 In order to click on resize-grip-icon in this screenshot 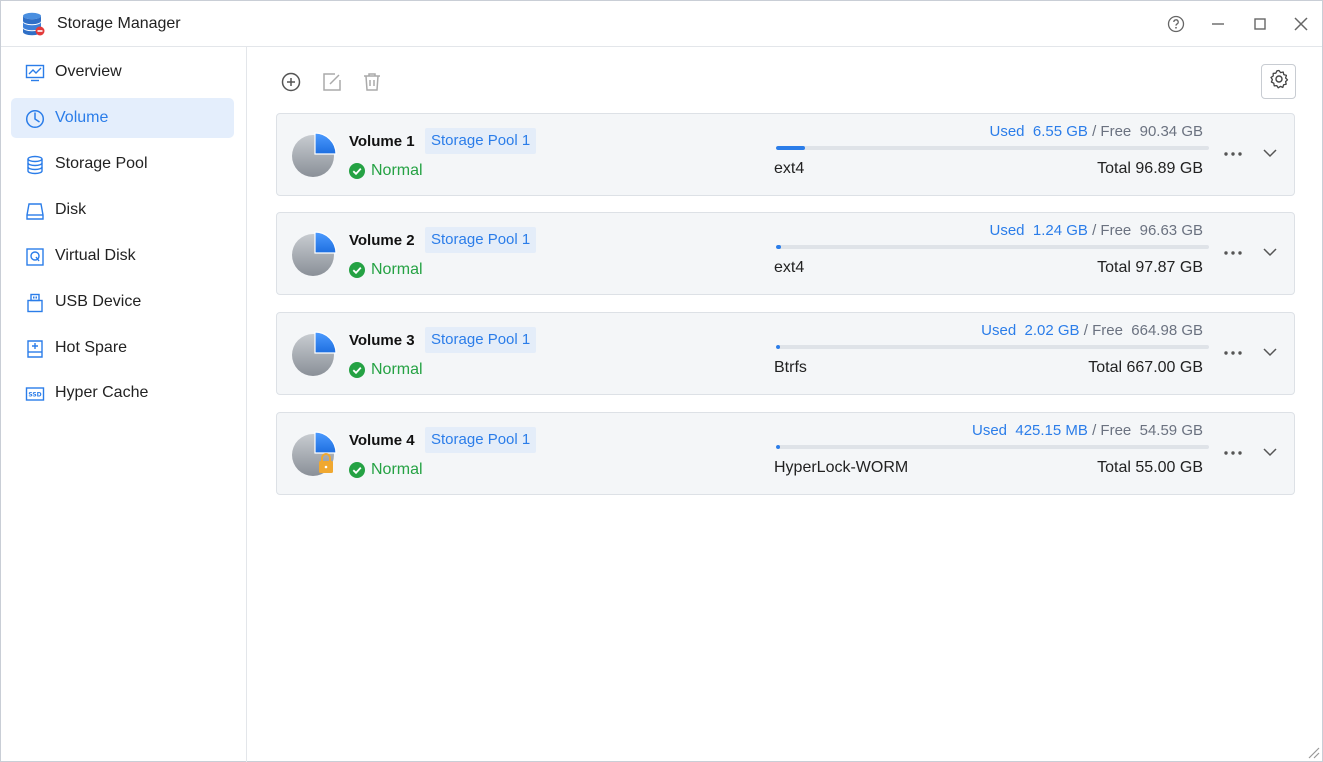, I will do `click(1312, 751)`.